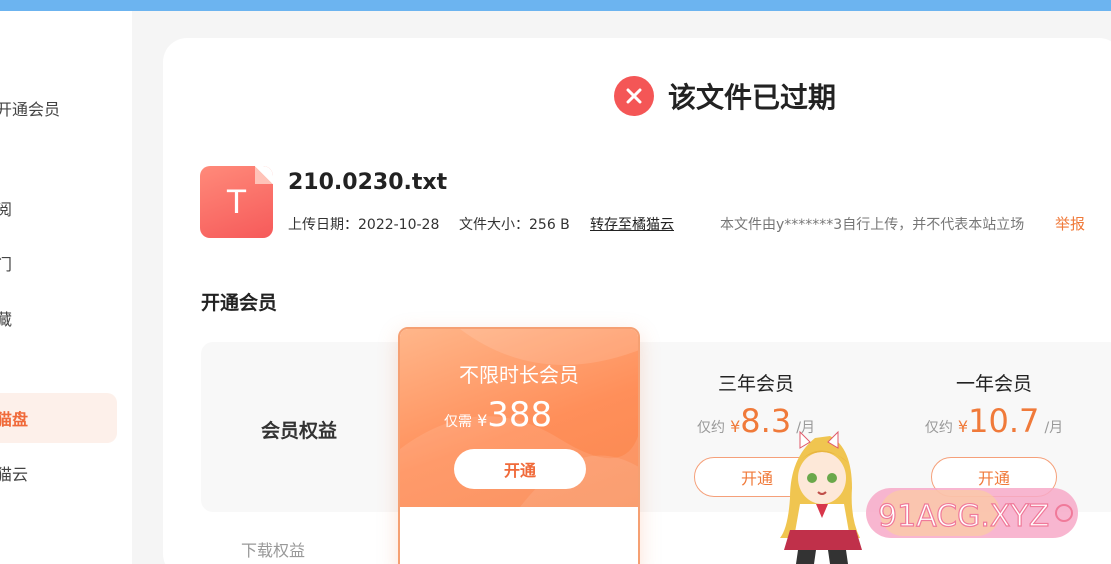 This screenshot has width=1111, height=564. Describe the element at coordinates (822, 478) in the screenshot. I see `mascot-face` at that location.